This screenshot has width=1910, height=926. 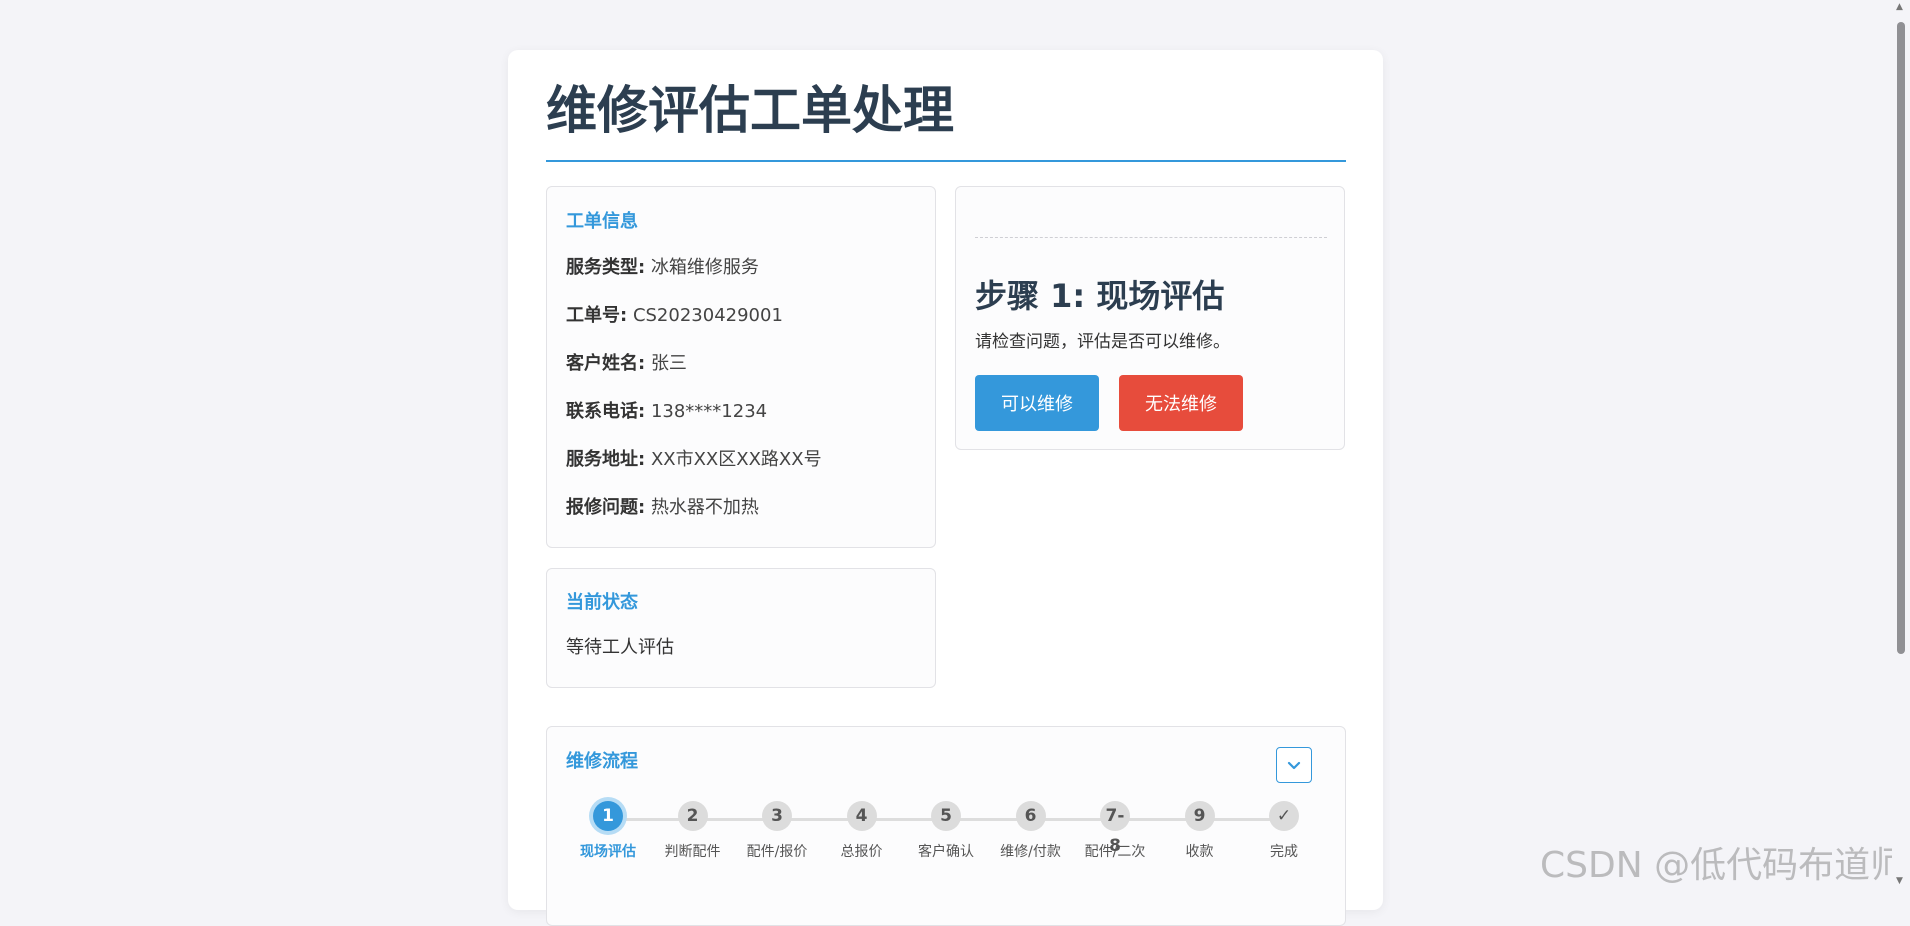 I want to click on flow-step-number: 7-8, so click(x=1115, y=828).